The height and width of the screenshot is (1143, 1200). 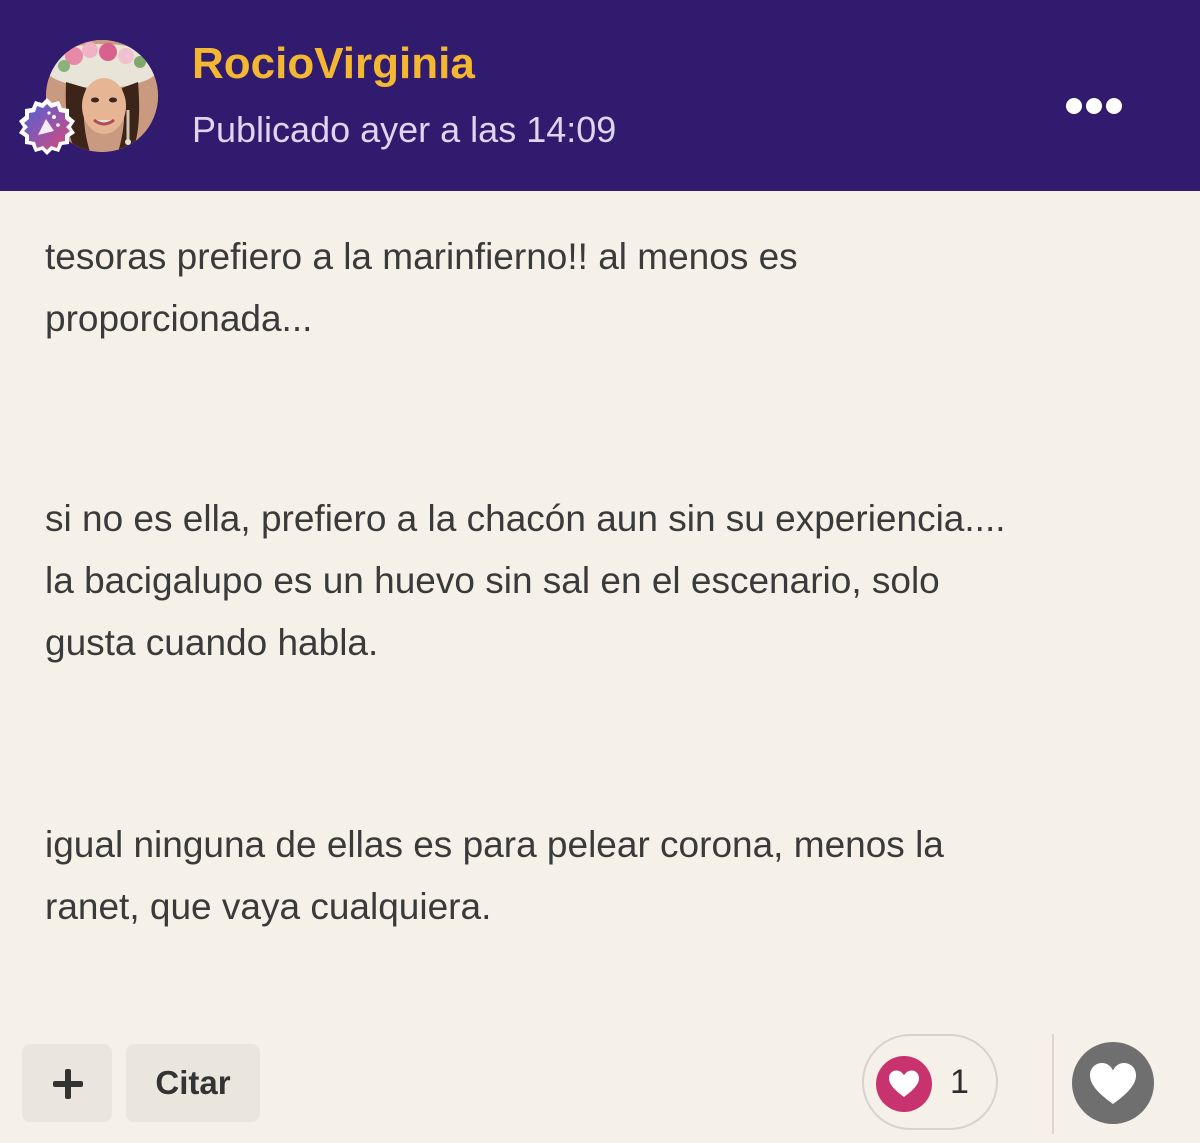 I want to click on more-dots-icon, so click(x=1094, y=106).